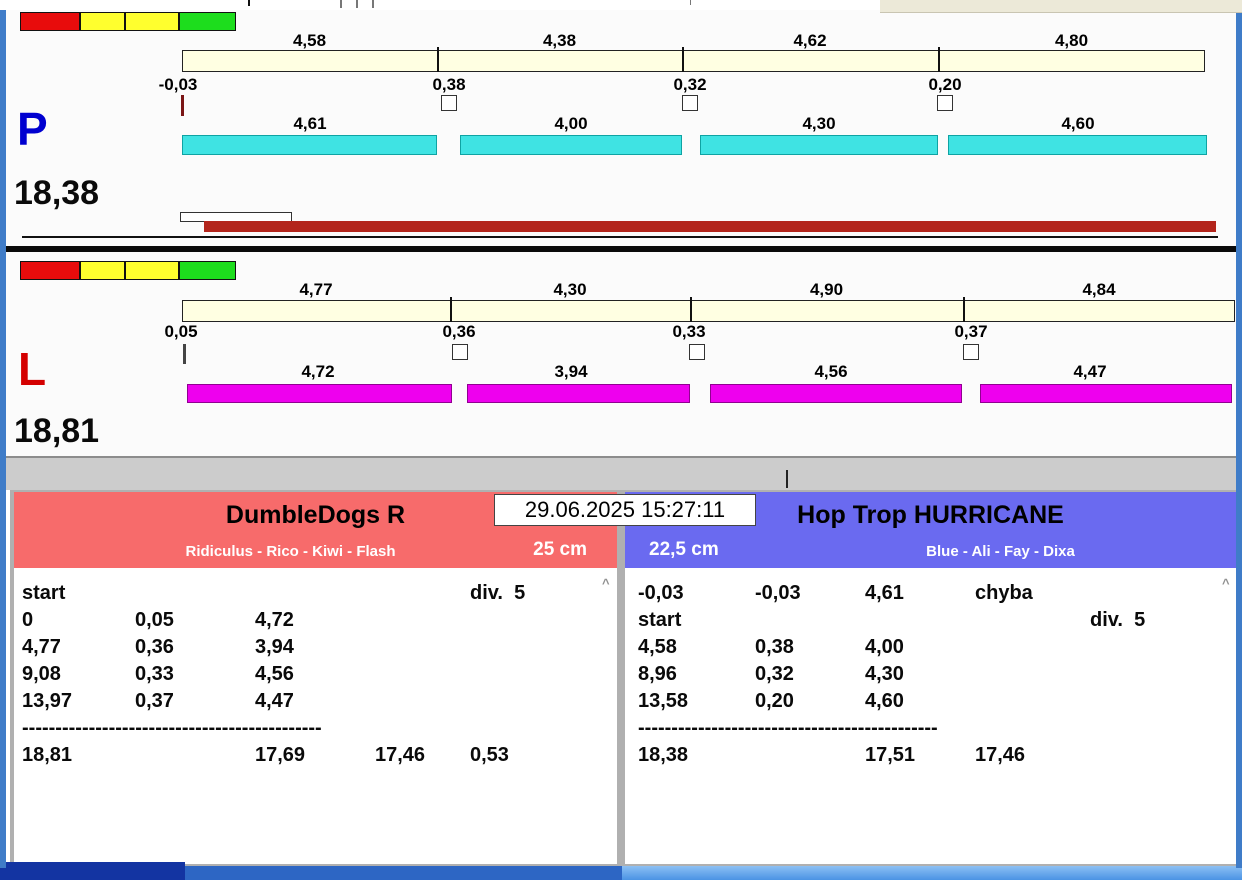 This screenshot has width=1242, height=880. What do you see at coordinates (826, 289) in the screenshot?
I see `l-top-split-3: 4,90` at bounding box center [826, 289].